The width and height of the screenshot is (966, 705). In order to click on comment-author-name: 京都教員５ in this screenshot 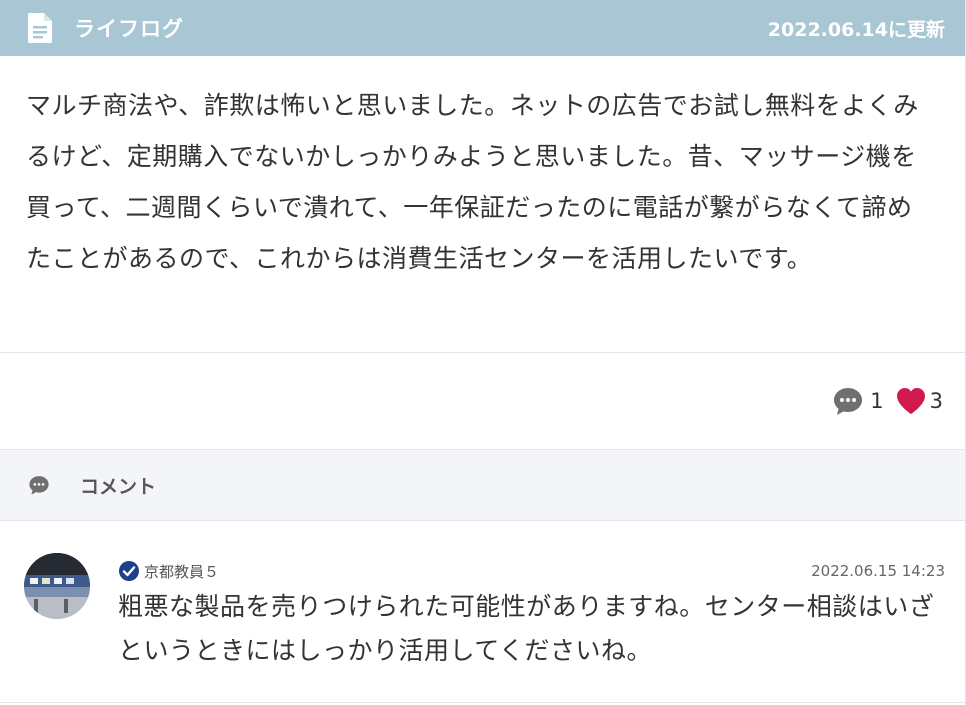, I will do `click(182, 571)`.